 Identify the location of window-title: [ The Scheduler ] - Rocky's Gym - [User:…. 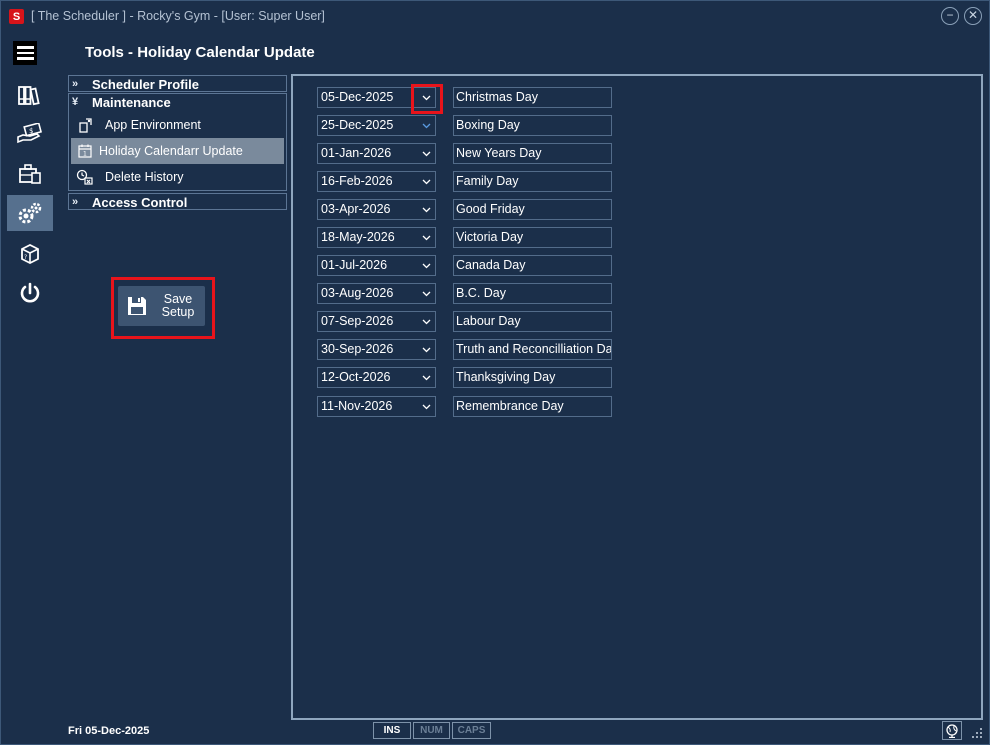
(178, 16).